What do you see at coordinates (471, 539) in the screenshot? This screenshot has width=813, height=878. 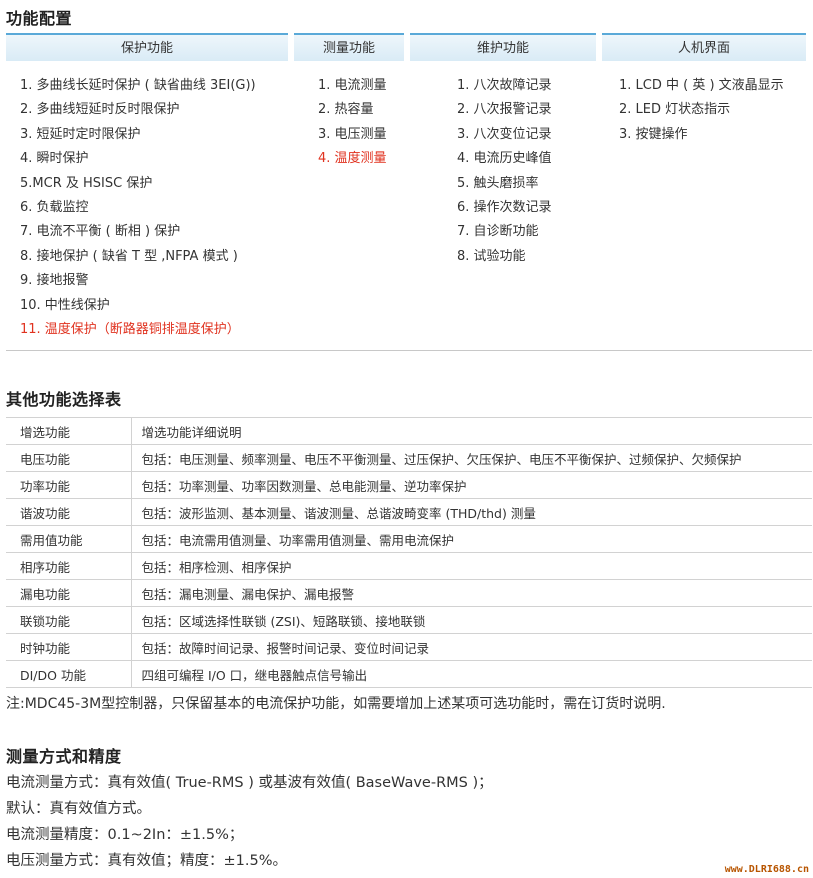 I see `table-cell-desc: 包括：电流需用值测量、功率需用值测量、需用电流保护` at bounding box center [471, 539].